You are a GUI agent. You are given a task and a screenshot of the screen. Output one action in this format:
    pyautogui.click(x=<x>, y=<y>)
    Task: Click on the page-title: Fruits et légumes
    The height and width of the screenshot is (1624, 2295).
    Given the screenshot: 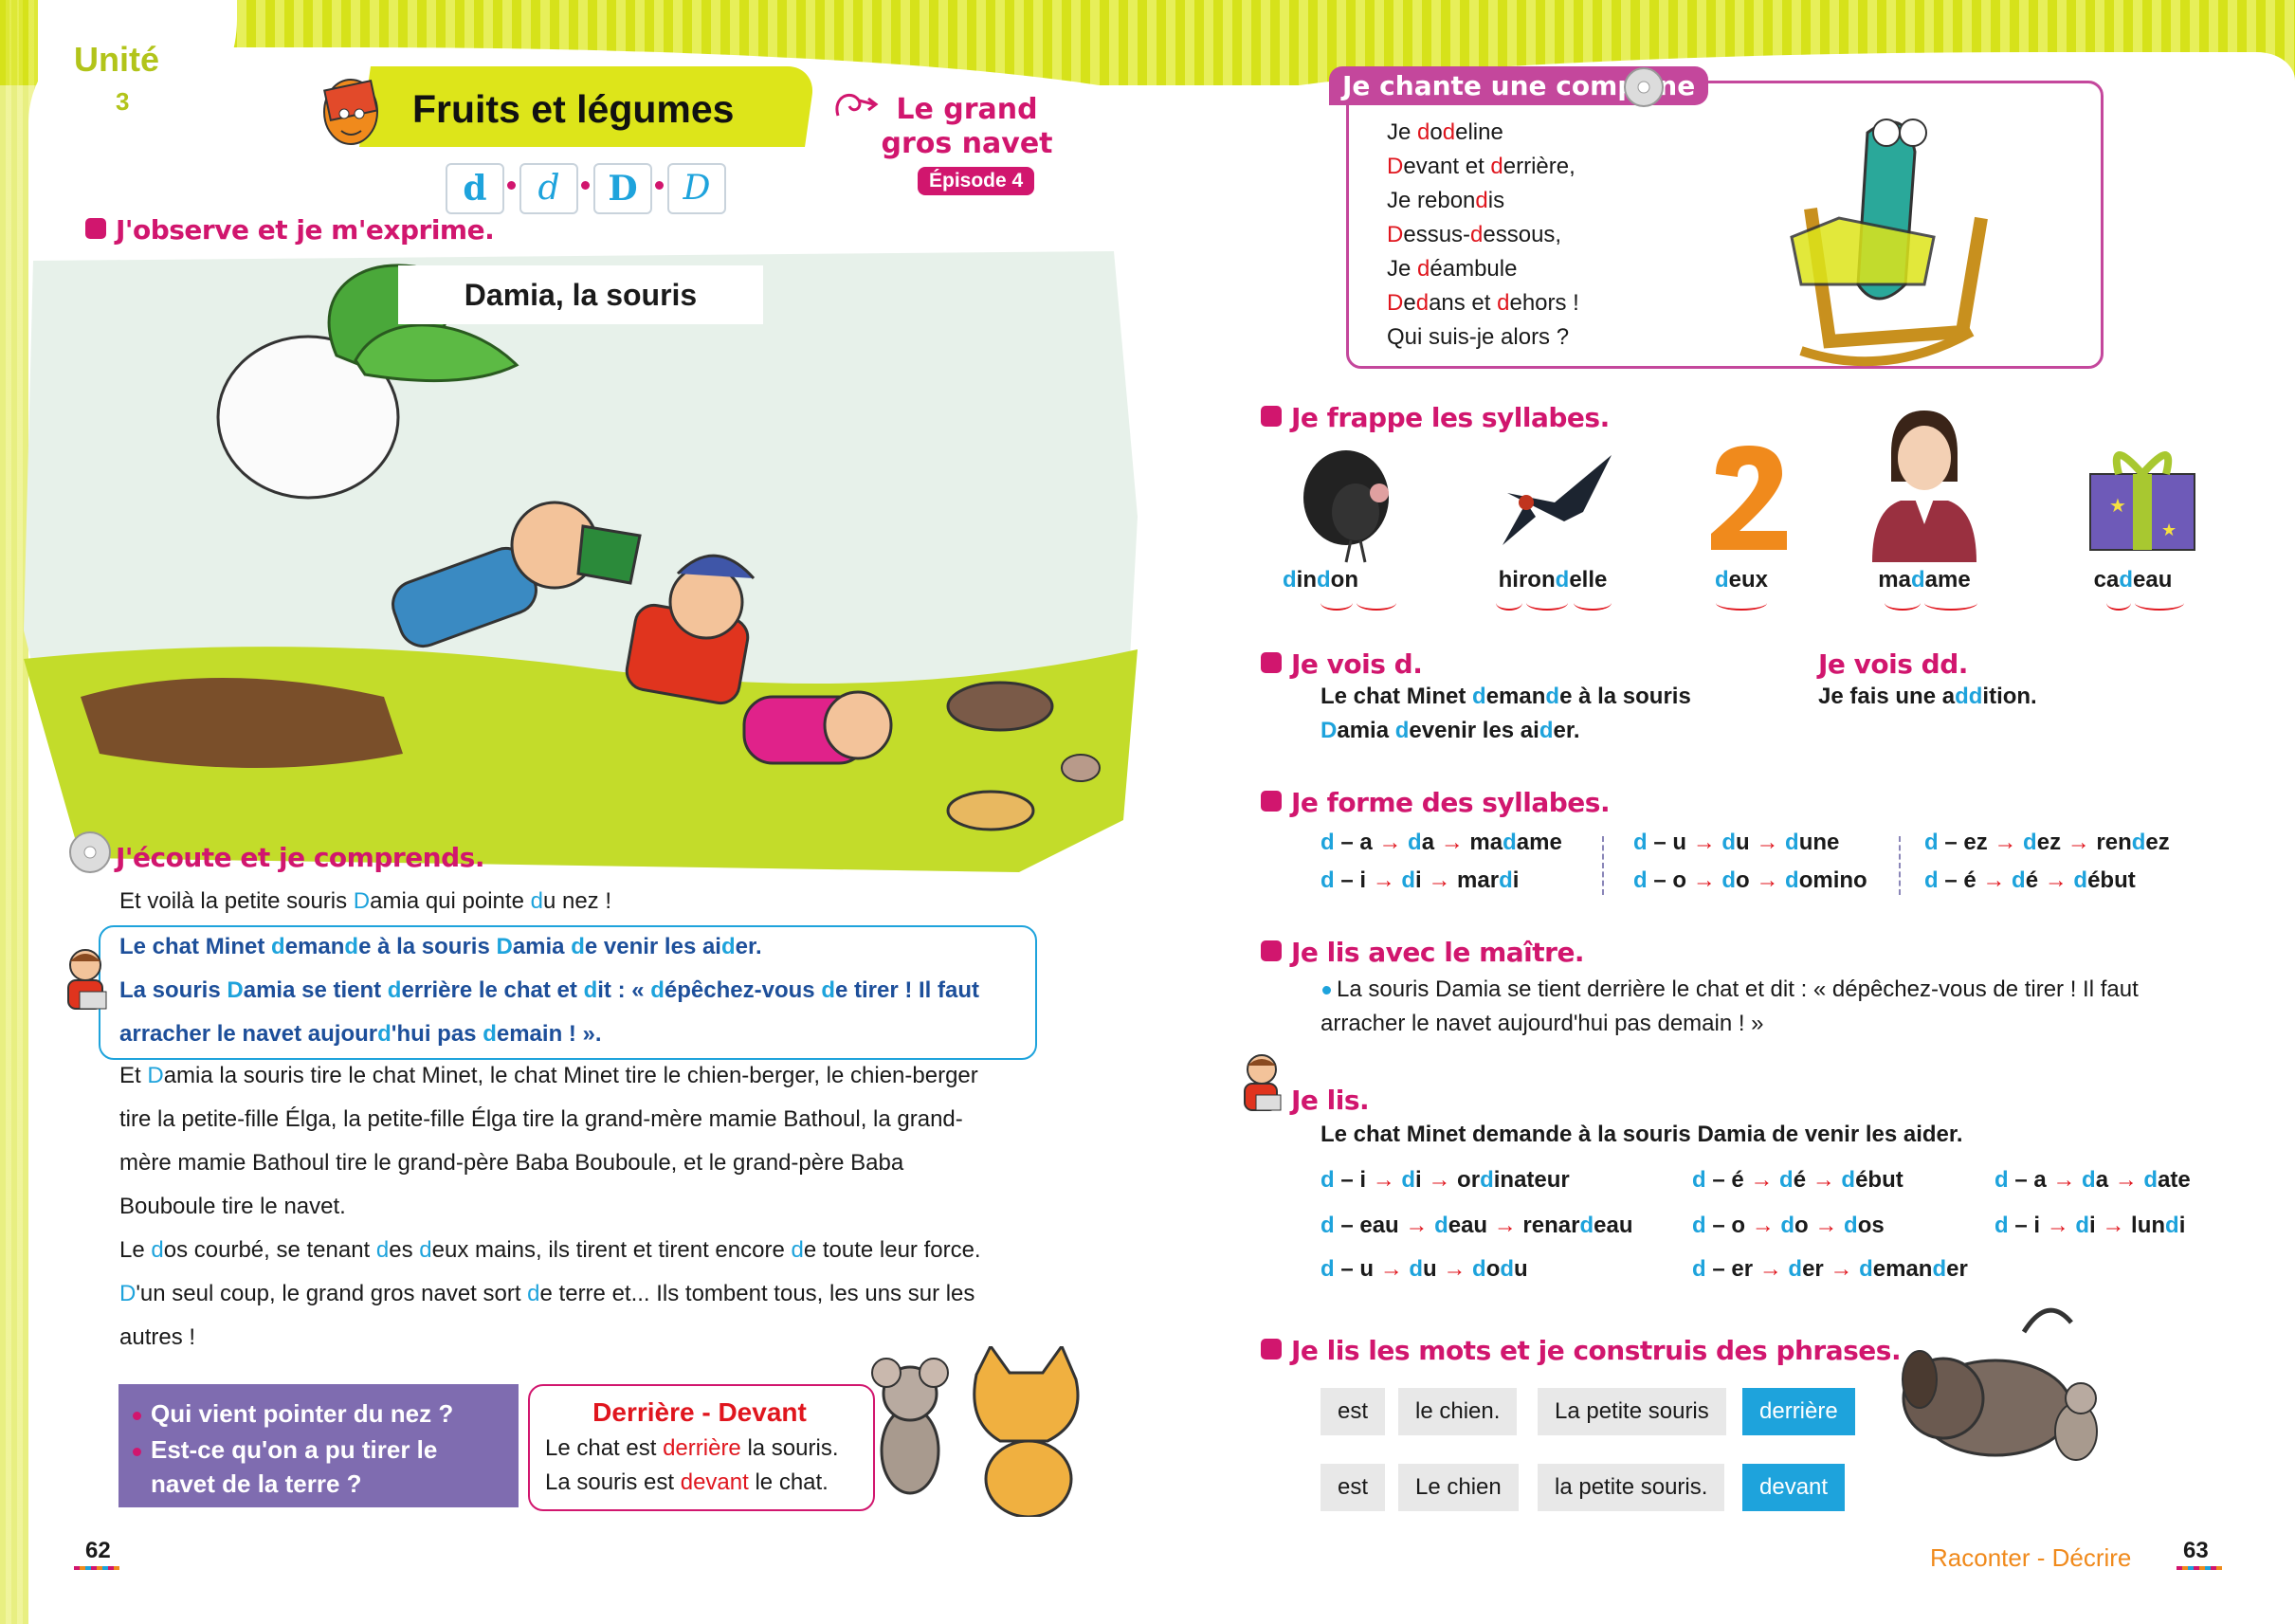 What is the action you would take?
    pyautogui.click(x=573, y=109)
    